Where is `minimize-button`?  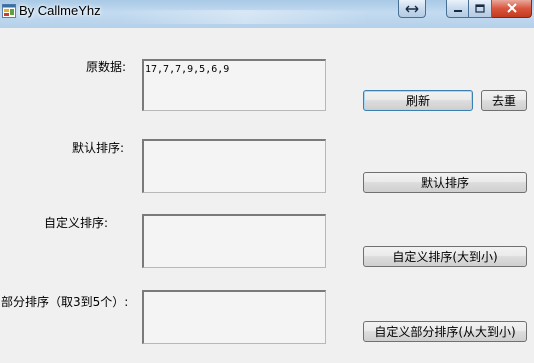 minimize-button is located at coordinates (457, 9).